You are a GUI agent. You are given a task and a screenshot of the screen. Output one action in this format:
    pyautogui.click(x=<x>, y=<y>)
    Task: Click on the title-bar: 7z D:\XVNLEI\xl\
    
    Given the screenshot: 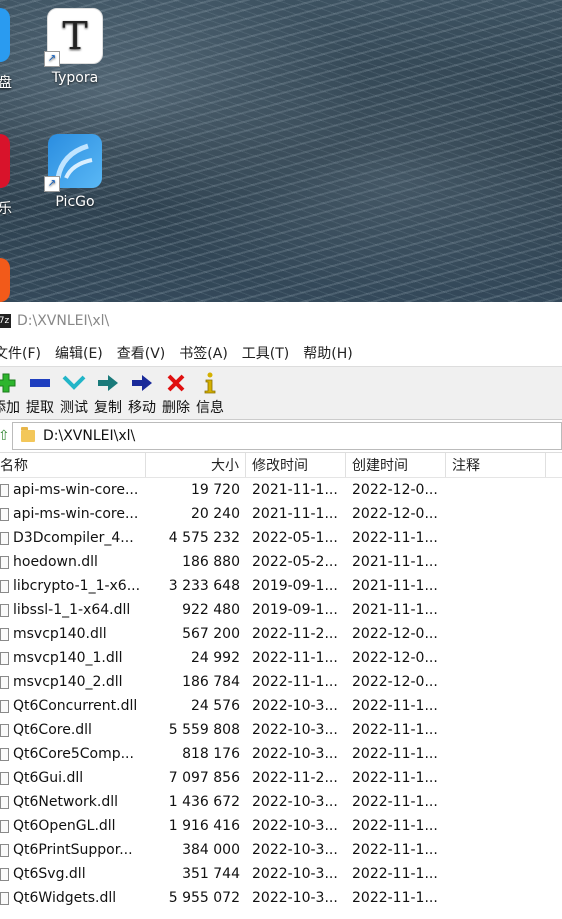 What is the action you would take?
    pyautogui.click(x=281, y=321)
    